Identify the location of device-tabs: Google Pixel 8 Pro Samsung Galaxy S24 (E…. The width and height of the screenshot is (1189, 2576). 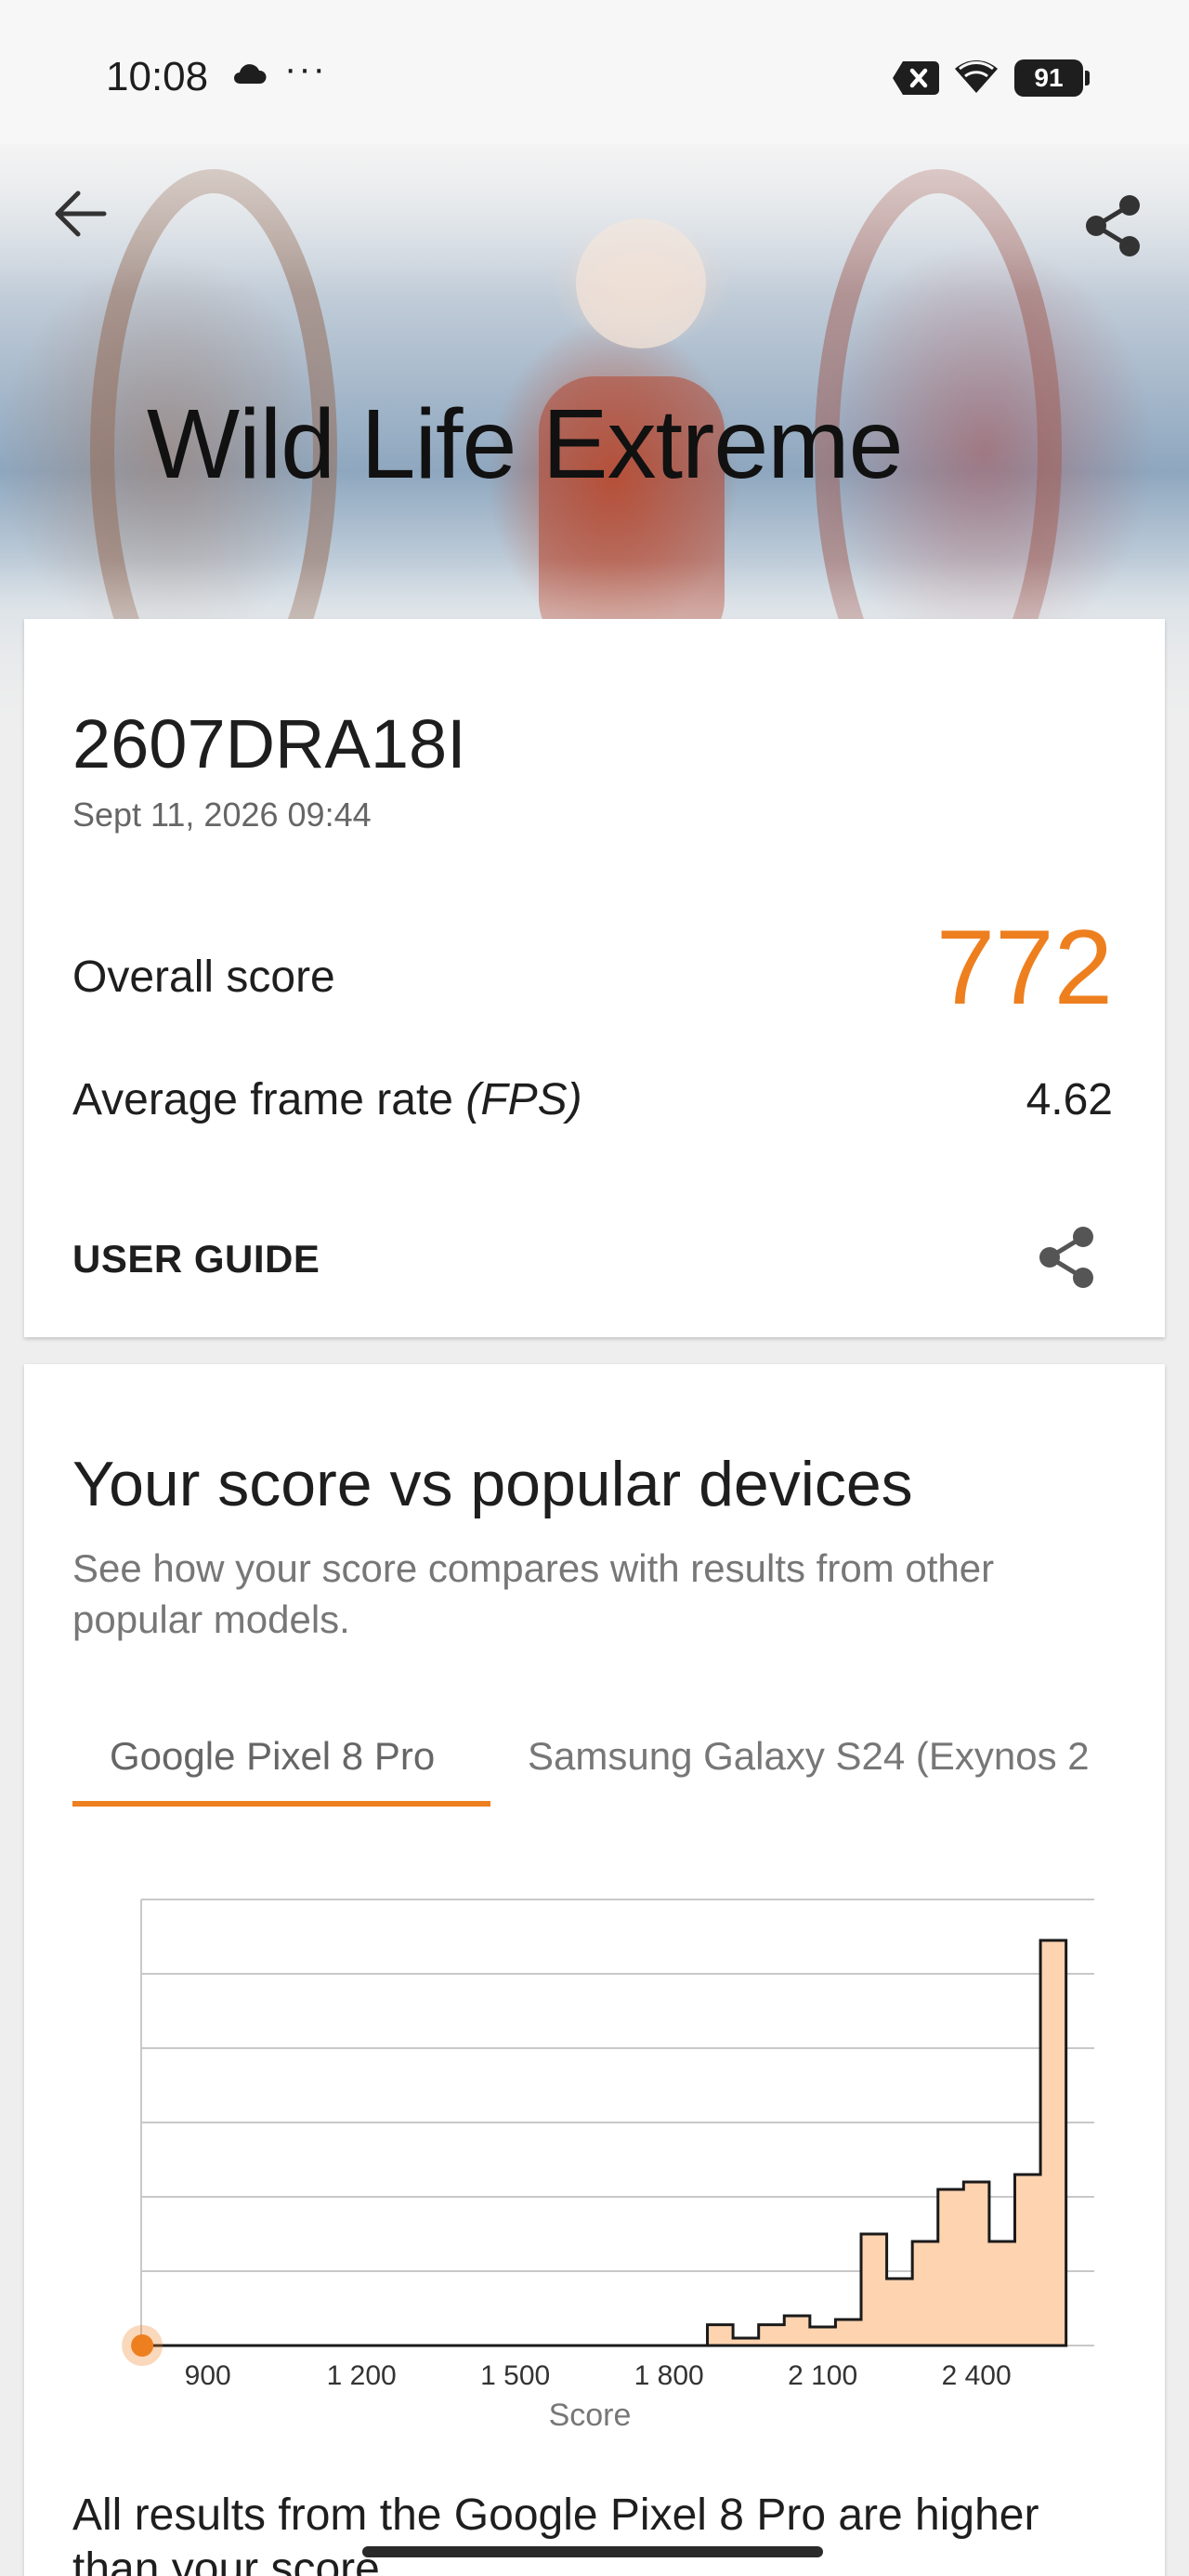
(606, 1766).